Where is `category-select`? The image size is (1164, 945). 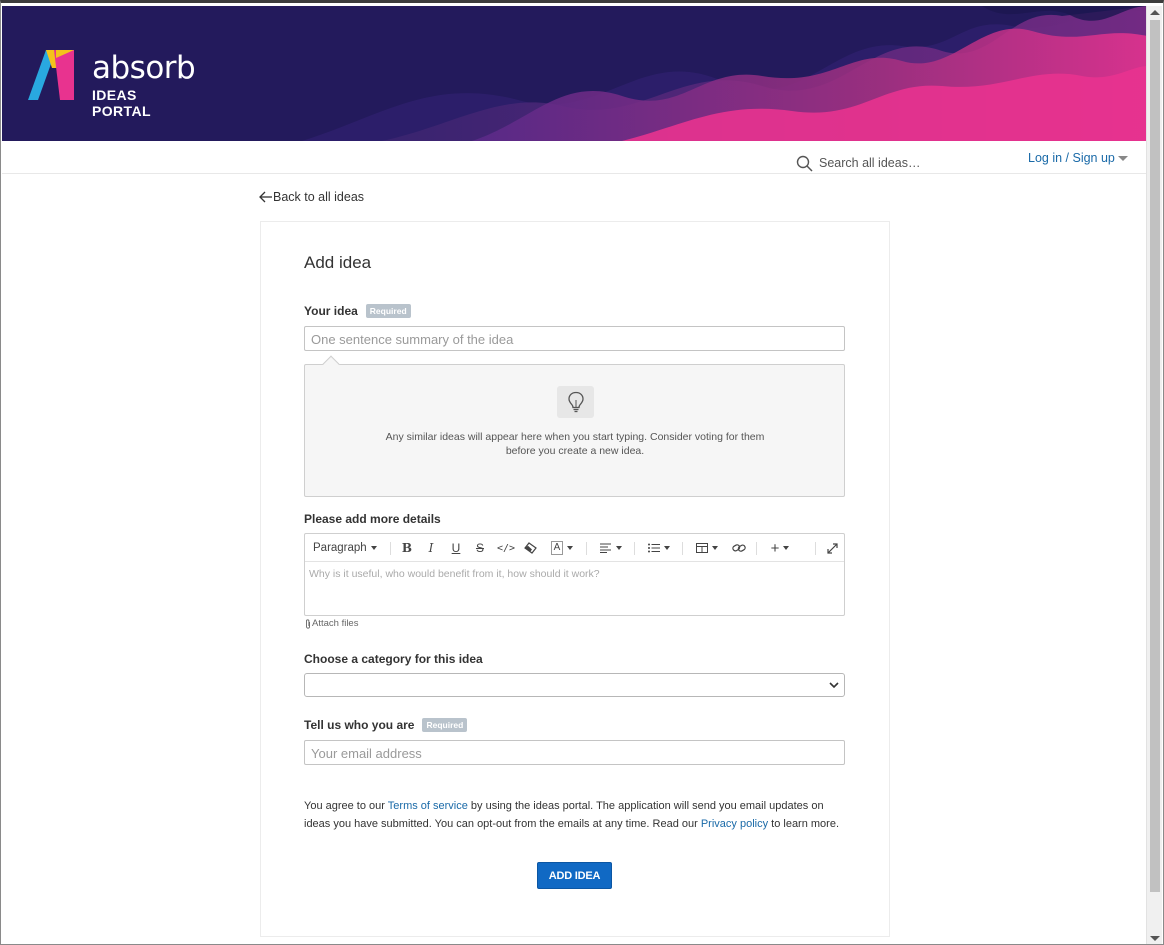
category-select is located at coordinates (574, 685).